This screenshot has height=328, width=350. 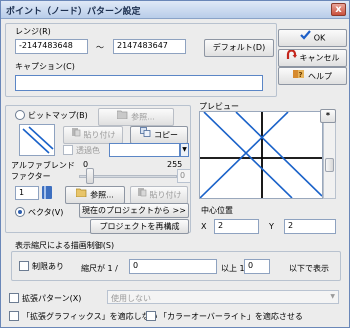 What do you see at coordinates (217, 210) in the screenshot?
I see `center-position-label: 中心位置` at bounding box center [217, 210].